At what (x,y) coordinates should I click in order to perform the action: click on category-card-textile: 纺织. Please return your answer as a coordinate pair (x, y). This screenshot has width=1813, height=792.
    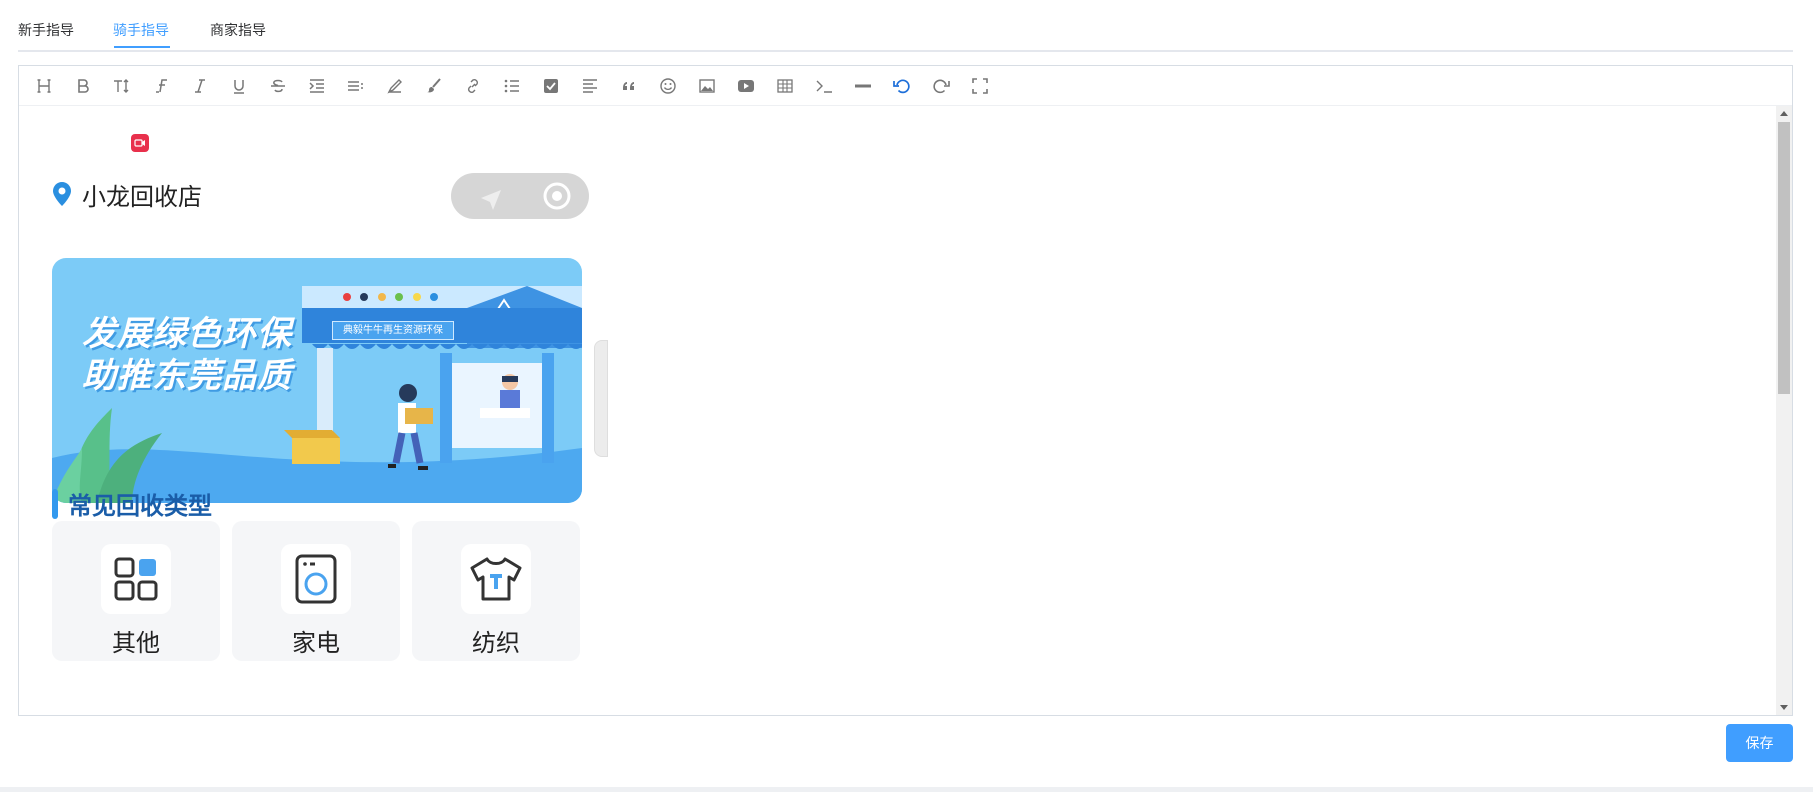
    Looking at the image, I should click on (496, 591).